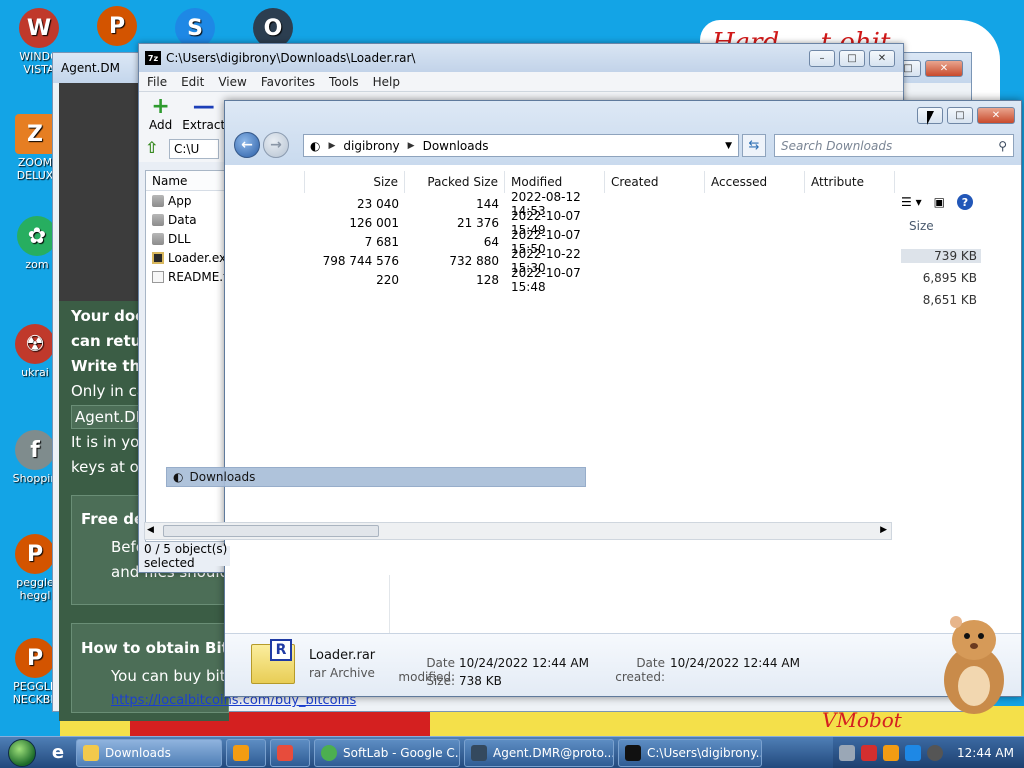 The width and height of the screenshot is (1024, 768). What do you see at coordinates (913, 752) in the screenshot?
I see `network-icon` at bounding box center [913, 752].